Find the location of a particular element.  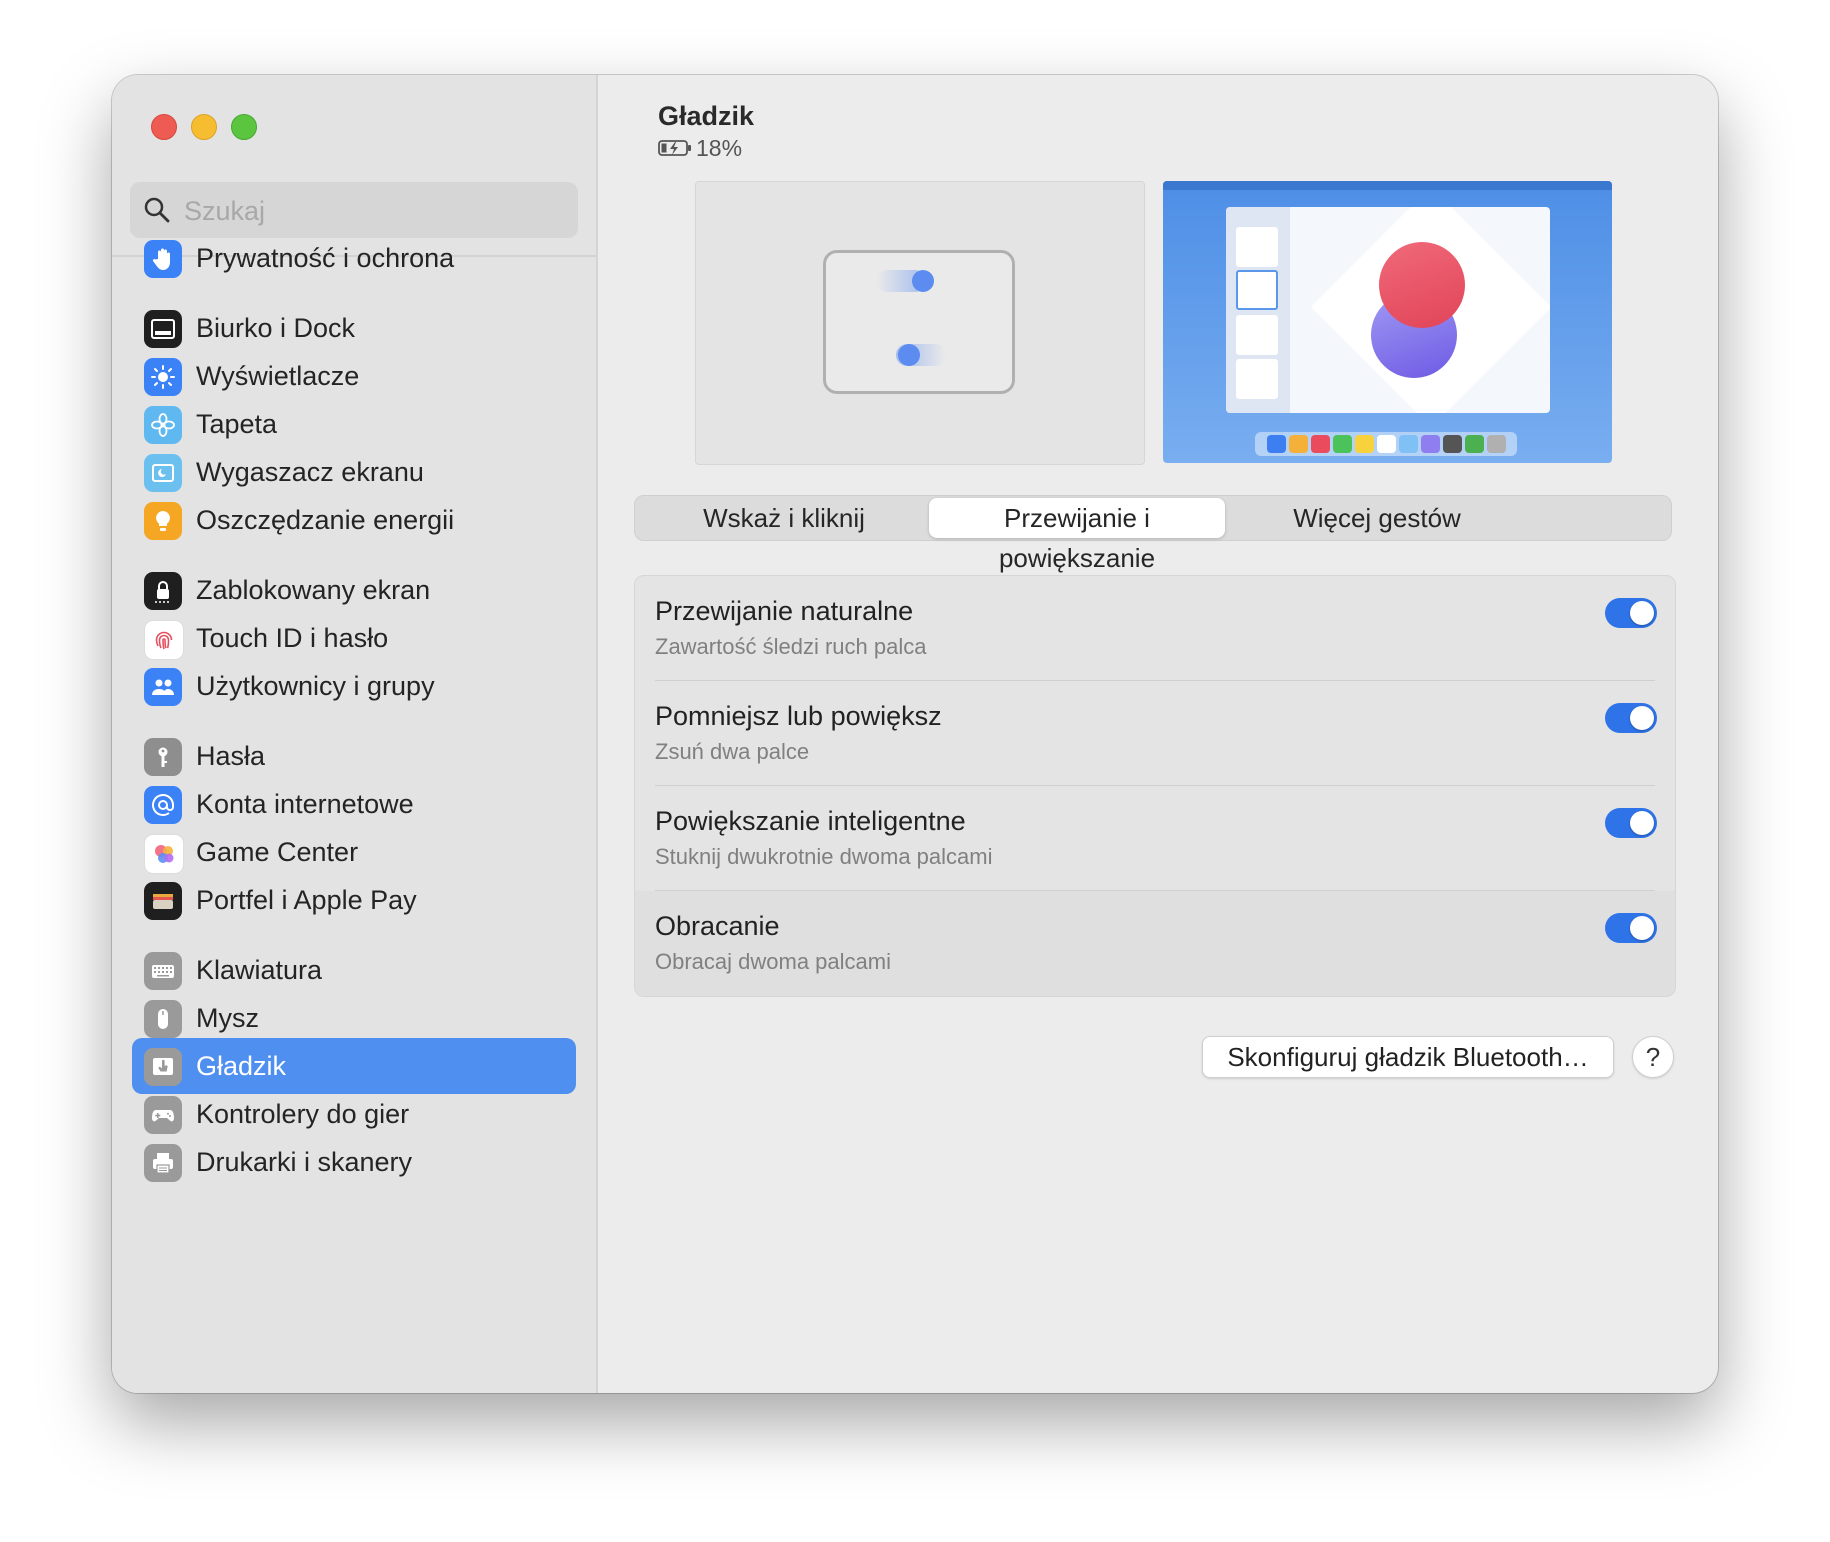

tab-more-gestures: Więcej gestów is located at coordinates (1377, 518).